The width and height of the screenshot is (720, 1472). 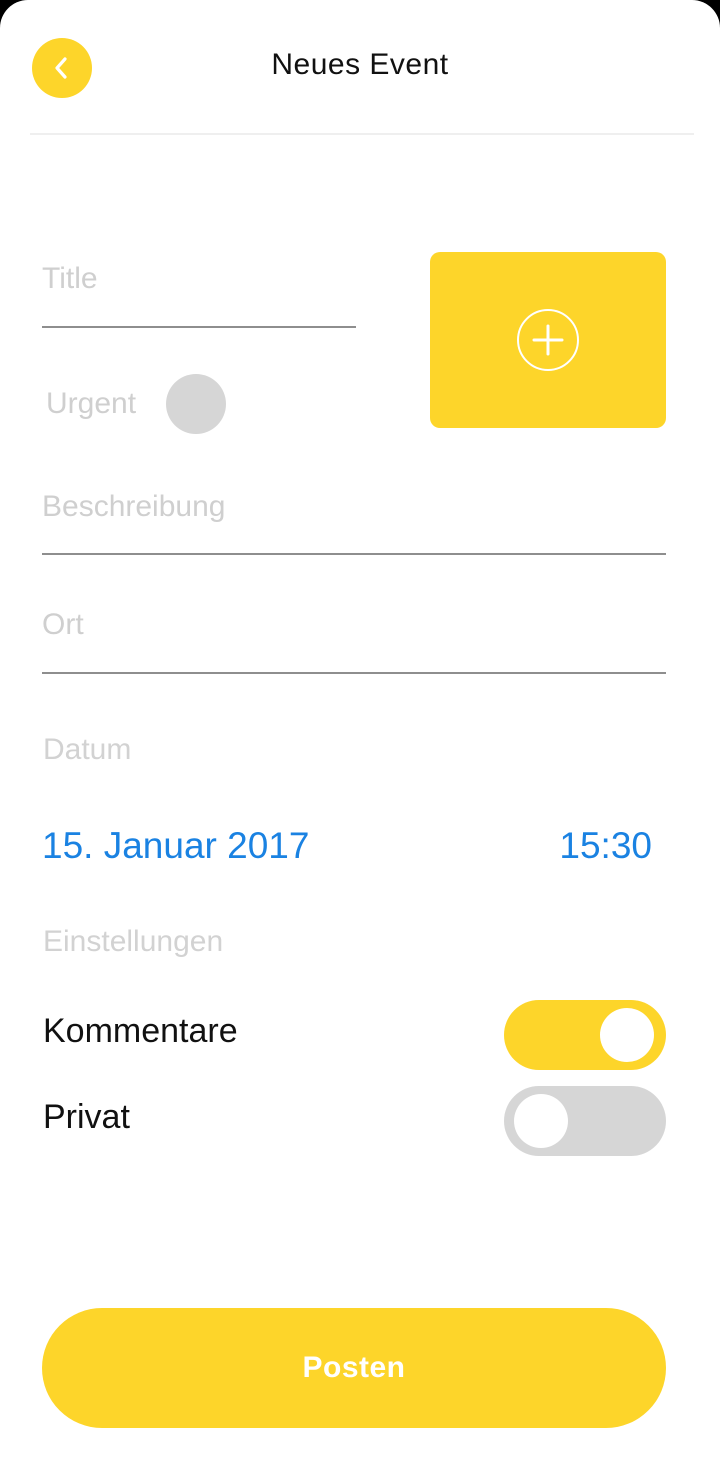 What do you see at coordinates (354, 1368) in the screenshot?
I see `post-button: Posten` at bounding box center [354, 1368].